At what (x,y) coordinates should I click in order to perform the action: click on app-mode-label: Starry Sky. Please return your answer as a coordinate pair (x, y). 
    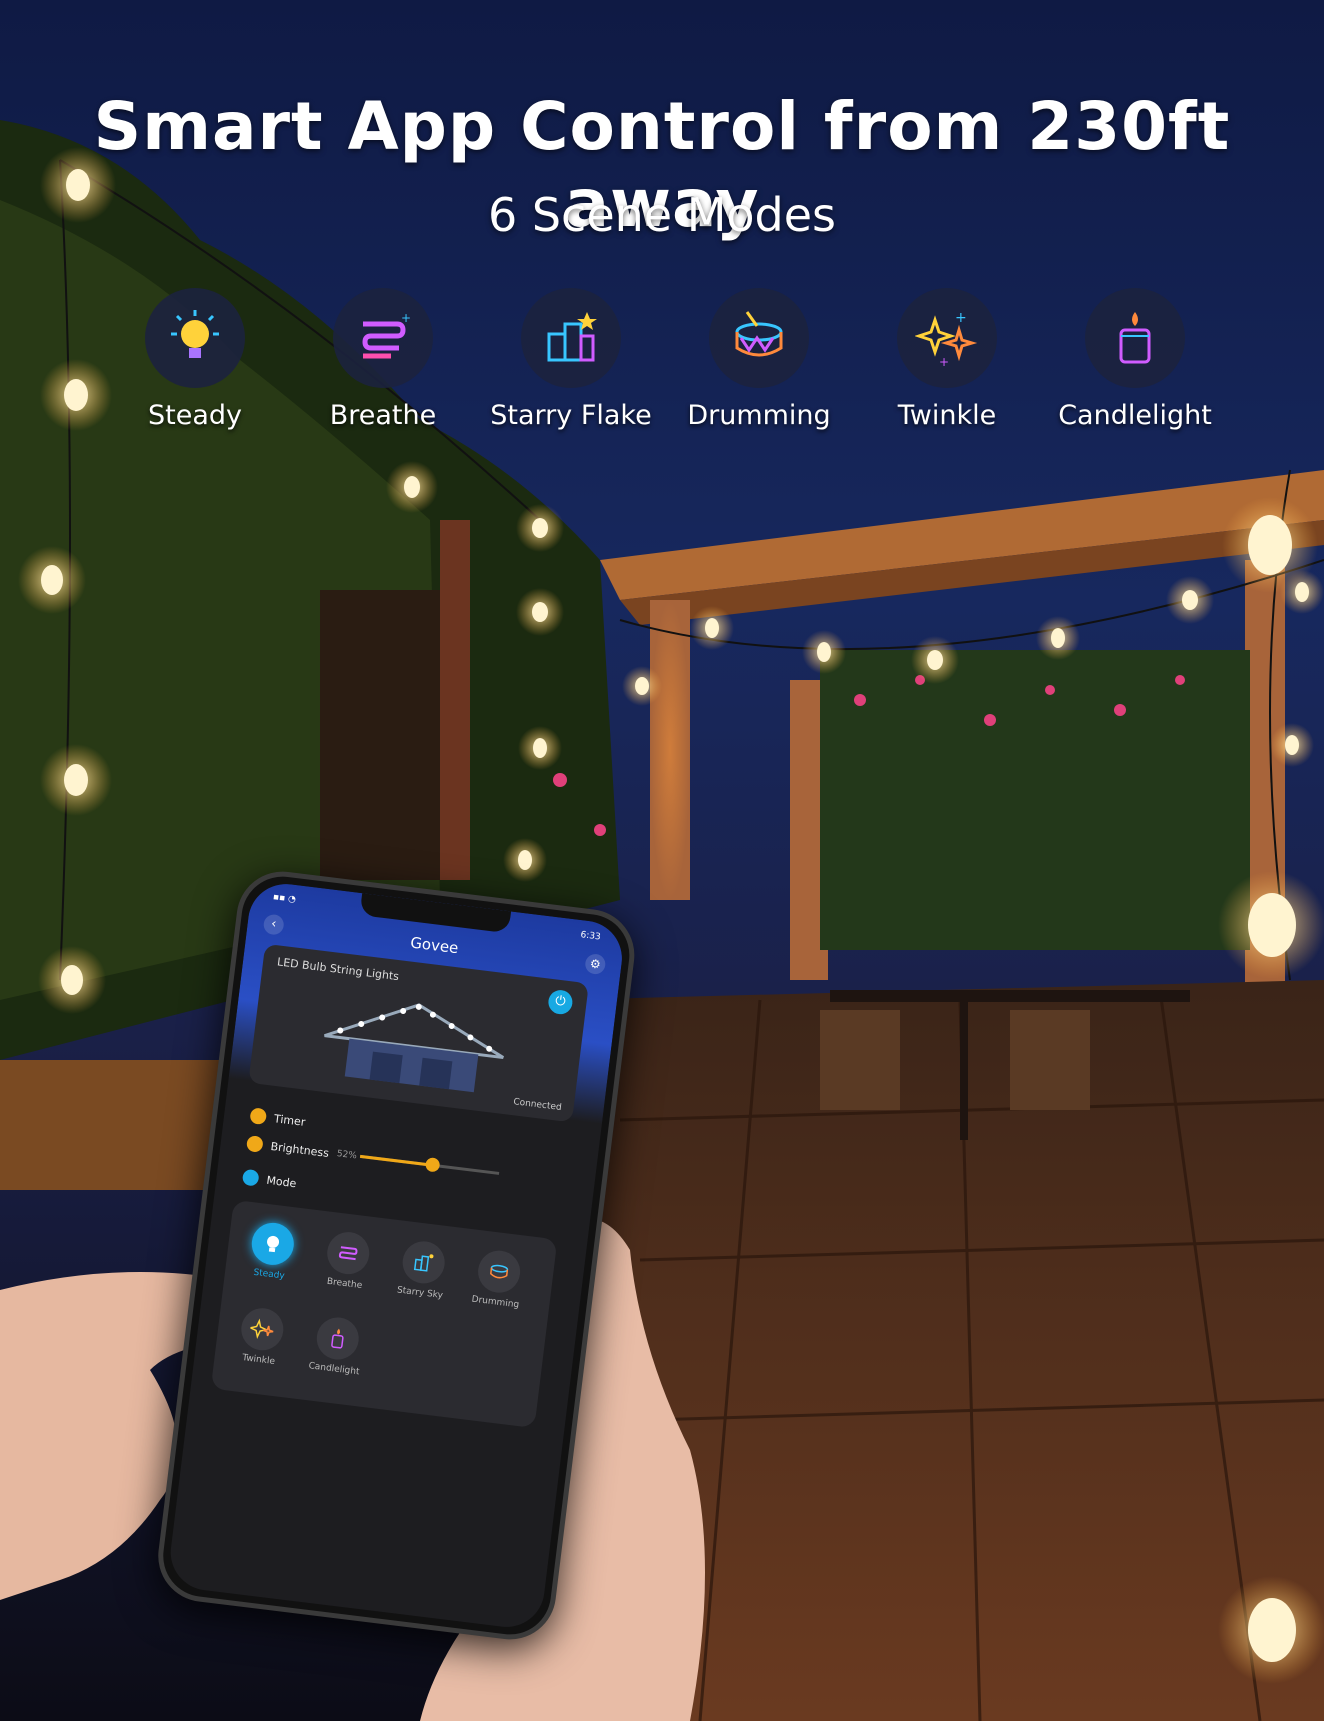
    Looking at the image, I should click on (420, 1293).